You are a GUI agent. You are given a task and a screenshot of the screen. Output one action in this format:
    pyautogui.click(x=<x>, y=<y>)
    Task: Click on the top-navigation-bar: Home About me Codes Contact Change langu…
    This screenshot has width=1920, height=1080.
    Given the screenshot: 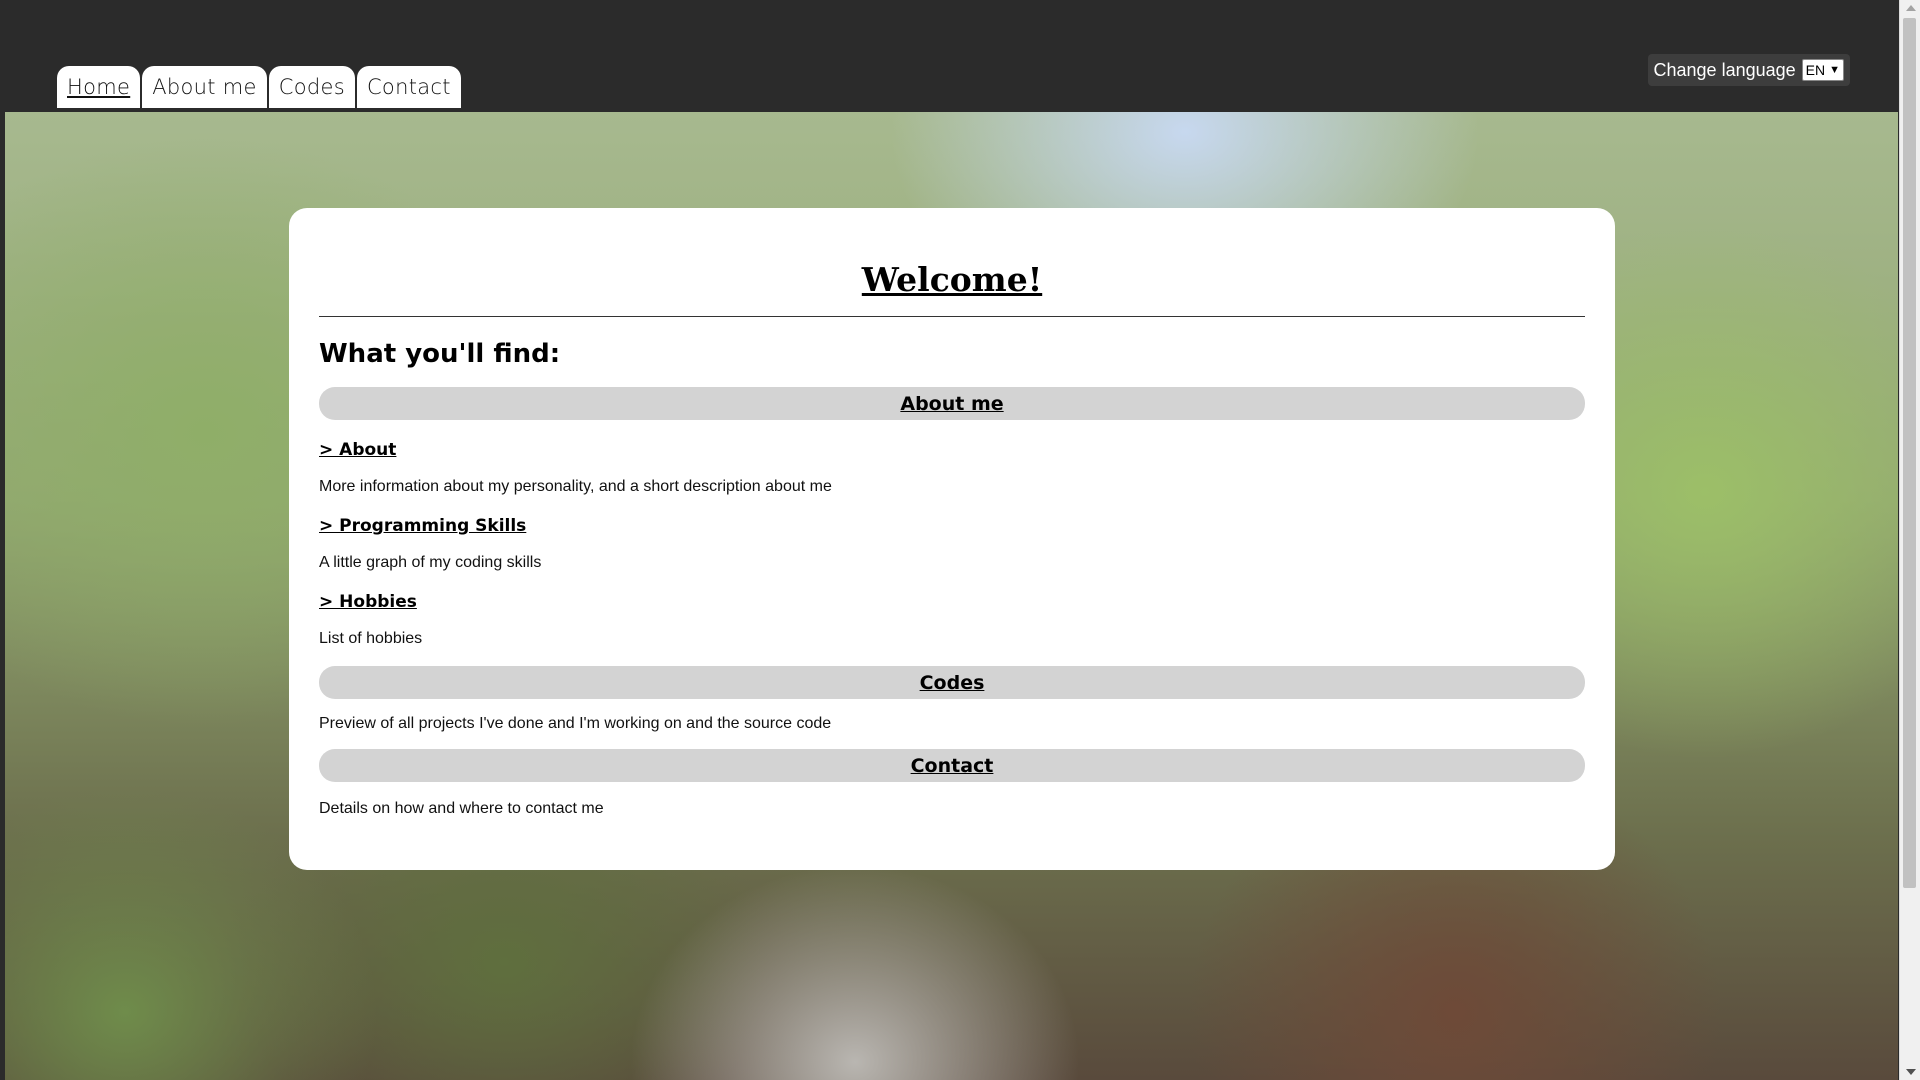 What is the action you would take?
    pyautogui.click(x=950, y=55)
    